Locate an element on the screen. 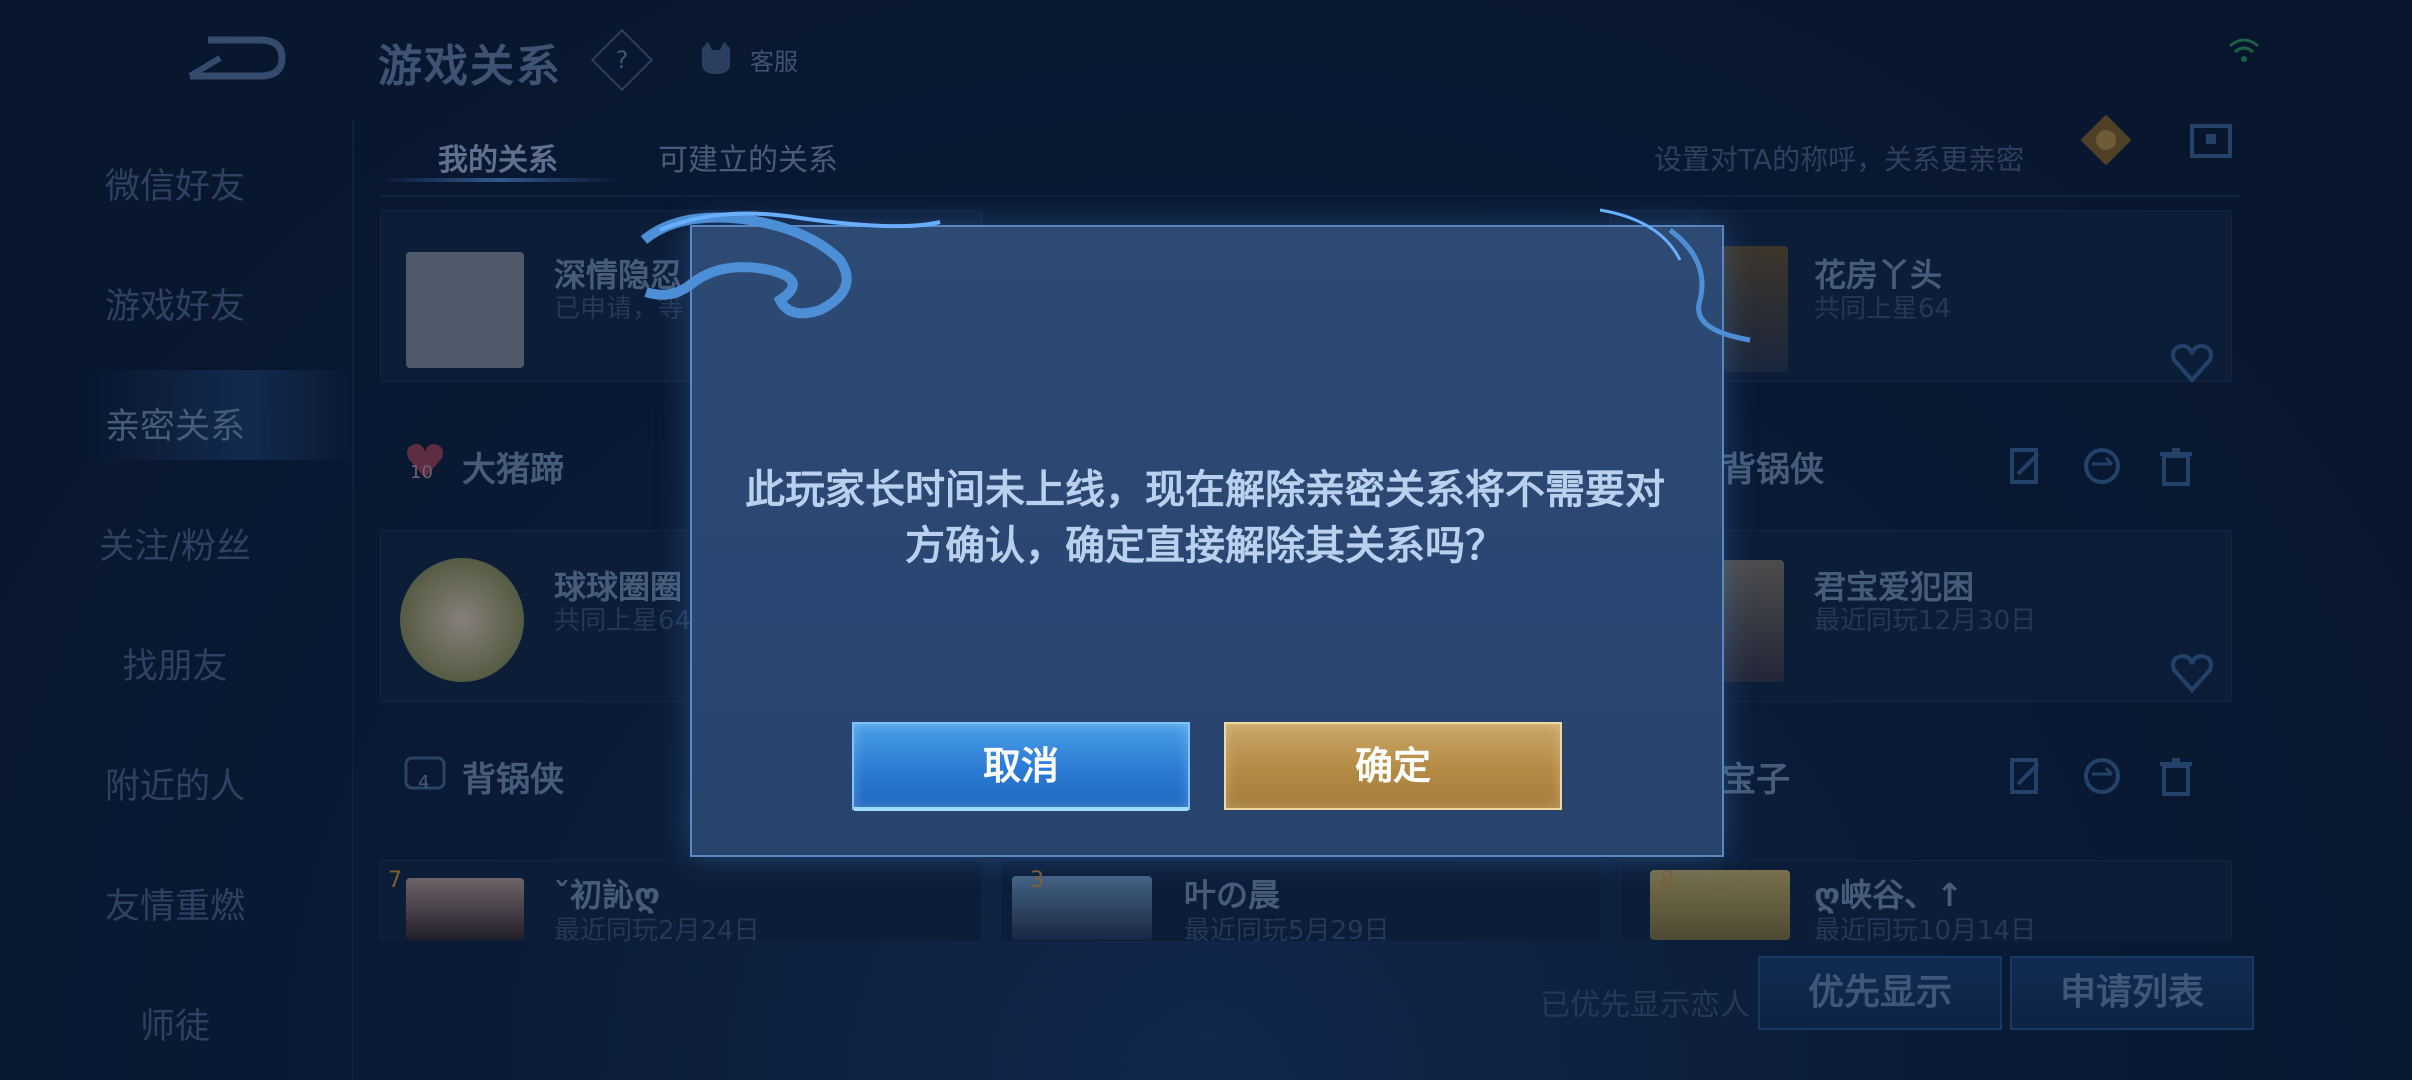 The image size is (2412, 1080). cancel-button-label: 取消 is located at coordinates (1020, 766).